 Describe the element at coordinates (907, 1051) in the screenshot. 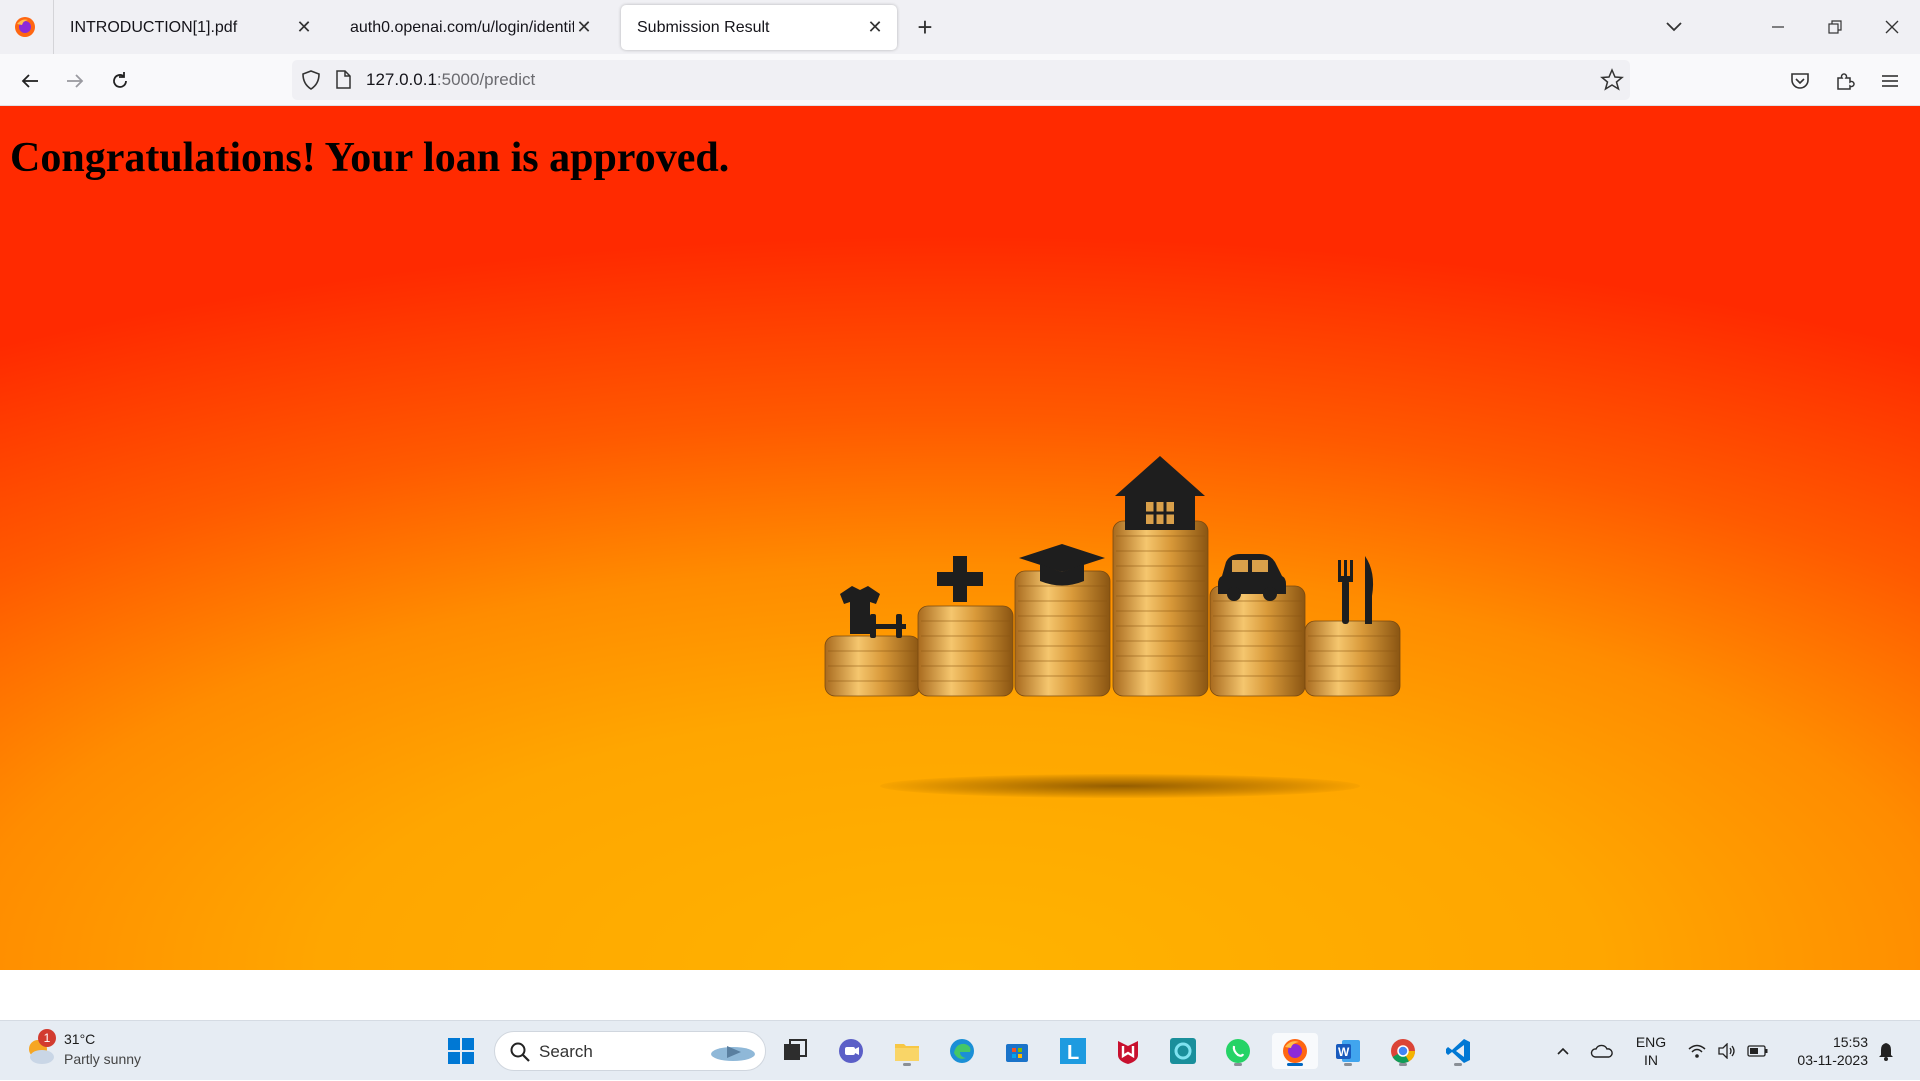

I see `file-explorer-icon` at that location.